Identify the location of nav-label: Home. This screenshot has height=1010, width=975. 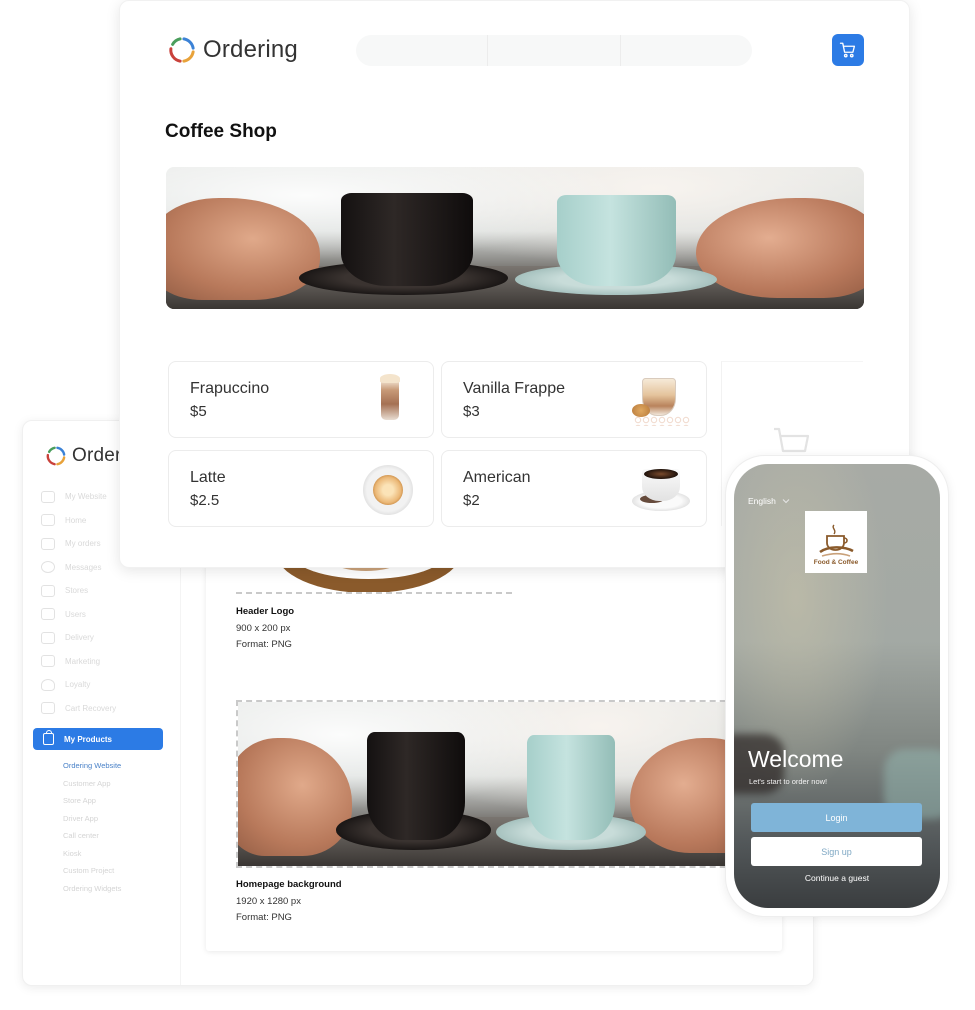
(76, 520).